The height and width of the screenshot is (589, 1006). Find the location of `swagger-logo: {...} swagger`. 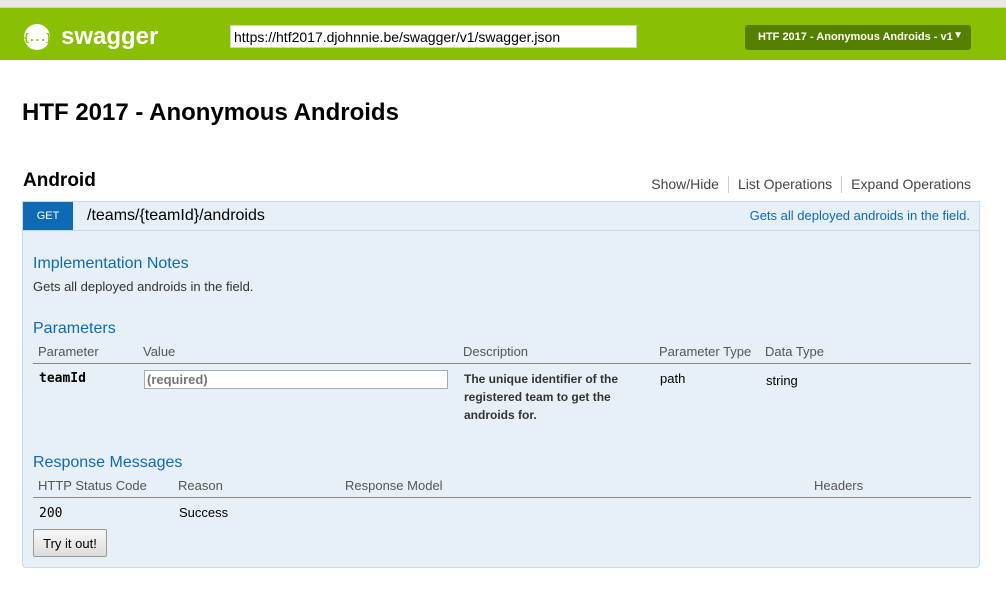

swagger-logo: {...} swagger is located at coordinates (91, 37).